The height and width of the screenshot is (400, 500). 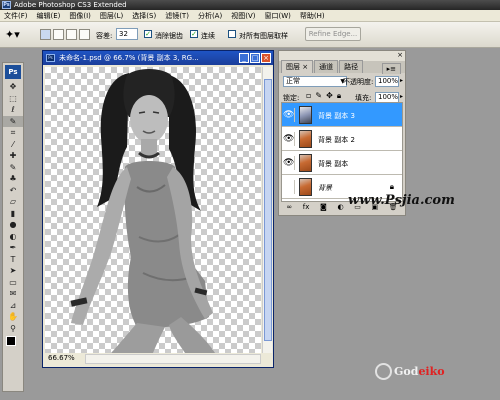 I want to click on sample-all-layers-label: 对所有图层取样, so click(x=263, y=36).